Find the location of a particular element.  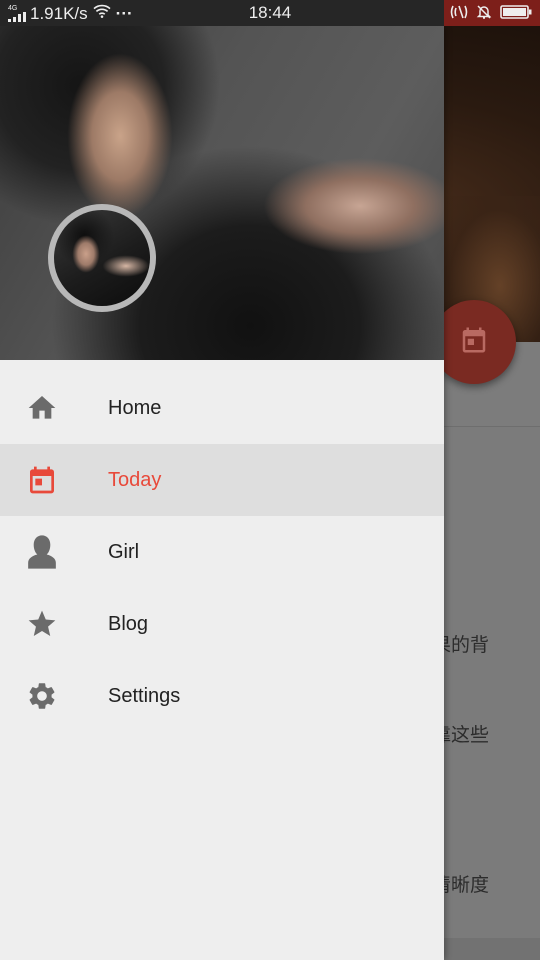

menu-item-blog: Blog is located at coordinates (222, 624).